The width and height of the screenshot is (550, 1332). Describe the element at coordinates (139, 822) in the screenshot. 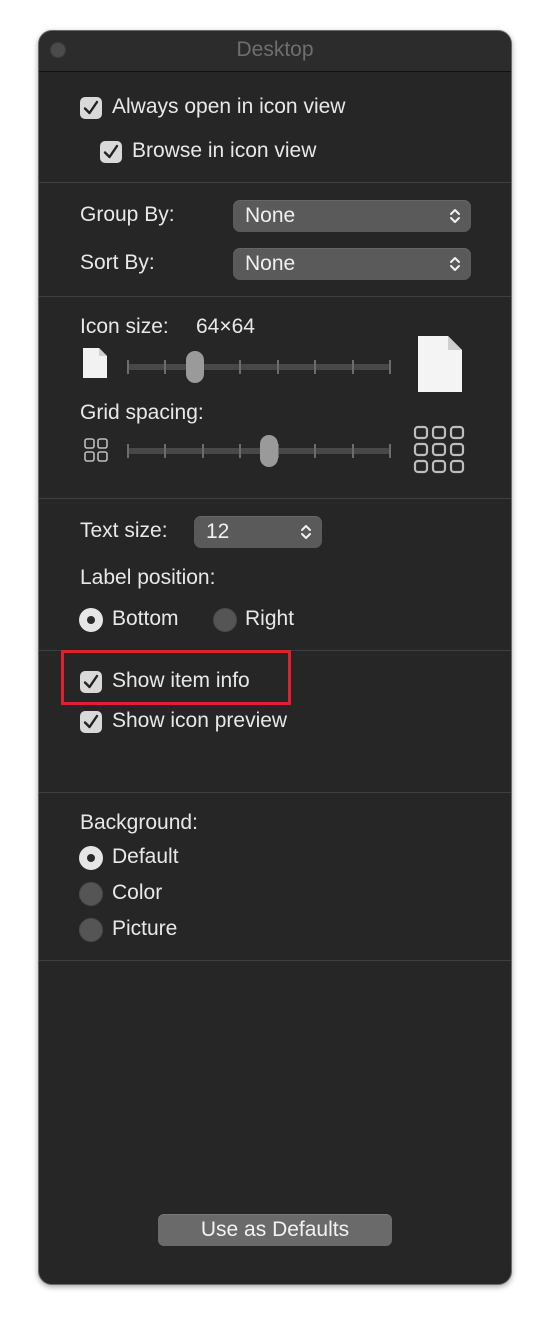

I see `background-label: Background:` at that location.